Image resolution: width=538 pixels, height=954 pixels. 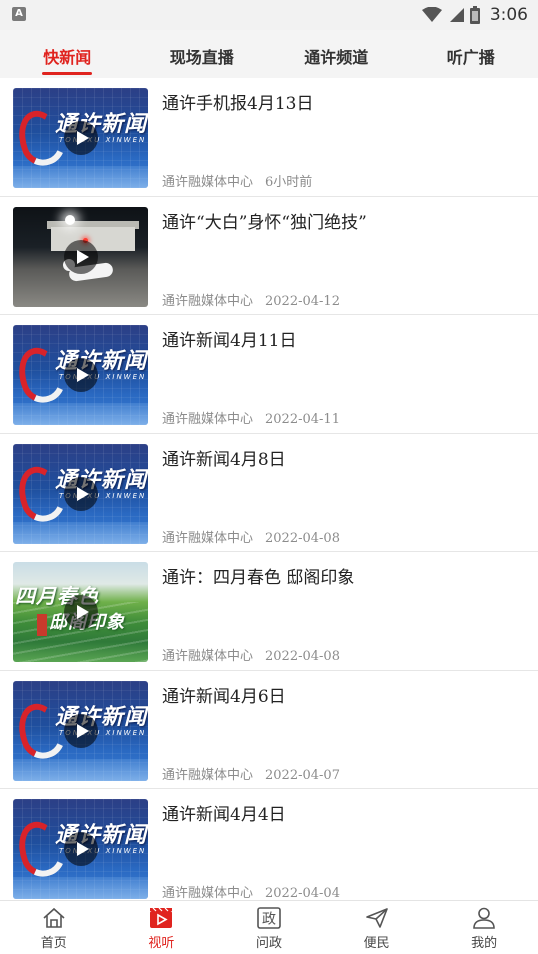 What do you see at coordinates (484, 943) in the screenshot?
I see `nav-label: 我的` at bounding box center [484, 943].